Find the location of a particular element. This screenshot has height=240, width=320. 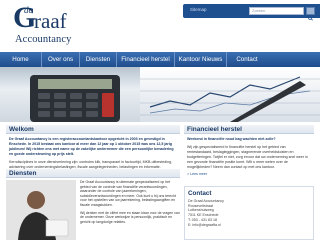

consultant-photo is located at coordinates (41, 210).